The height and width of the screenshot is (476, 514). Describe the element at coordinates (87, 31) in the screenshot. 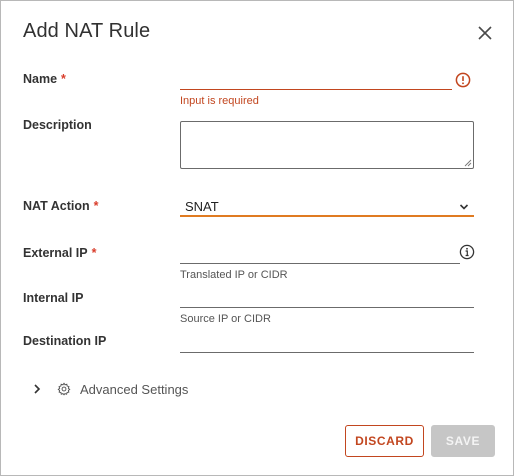

I see `dialog-title: Add NAT Rule` at that location.